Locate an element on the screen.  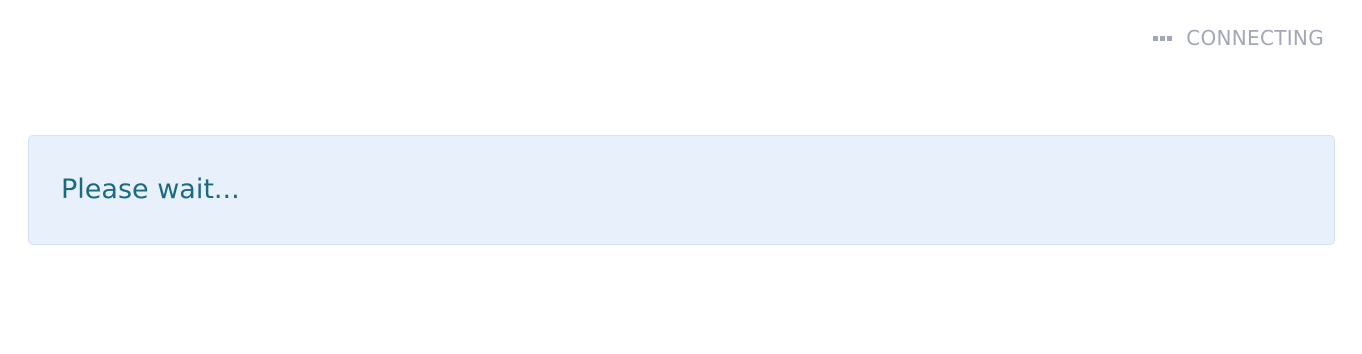
connection-status: CONNECTING is located at coordinates (1238, 38).